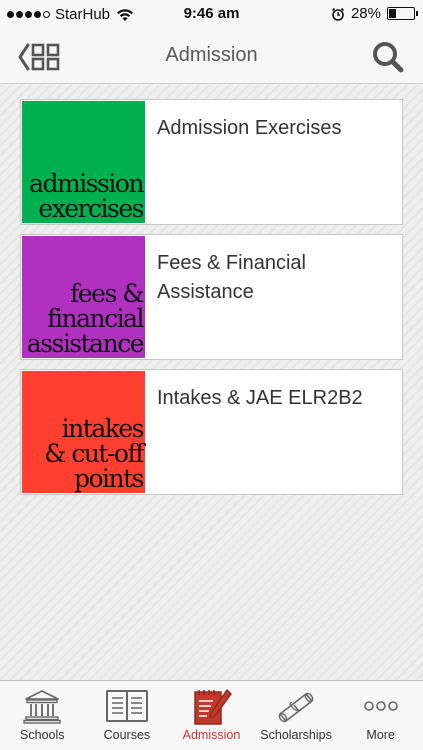 The width and height of the screenshot is (423, 750). Describe the element at coordinates (42, 735) in the screenshot. I see `tab-label: Schools` at that location.